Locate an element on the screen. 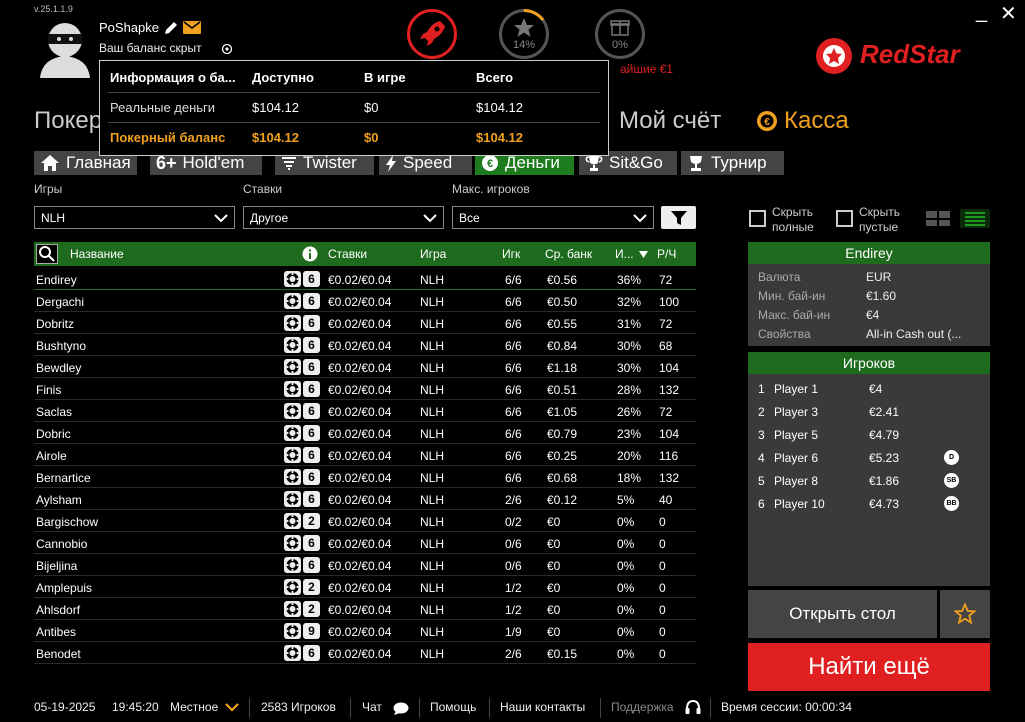 The image size is (1025, 722). help-link: Помощь is located at coordinates (453, 707).